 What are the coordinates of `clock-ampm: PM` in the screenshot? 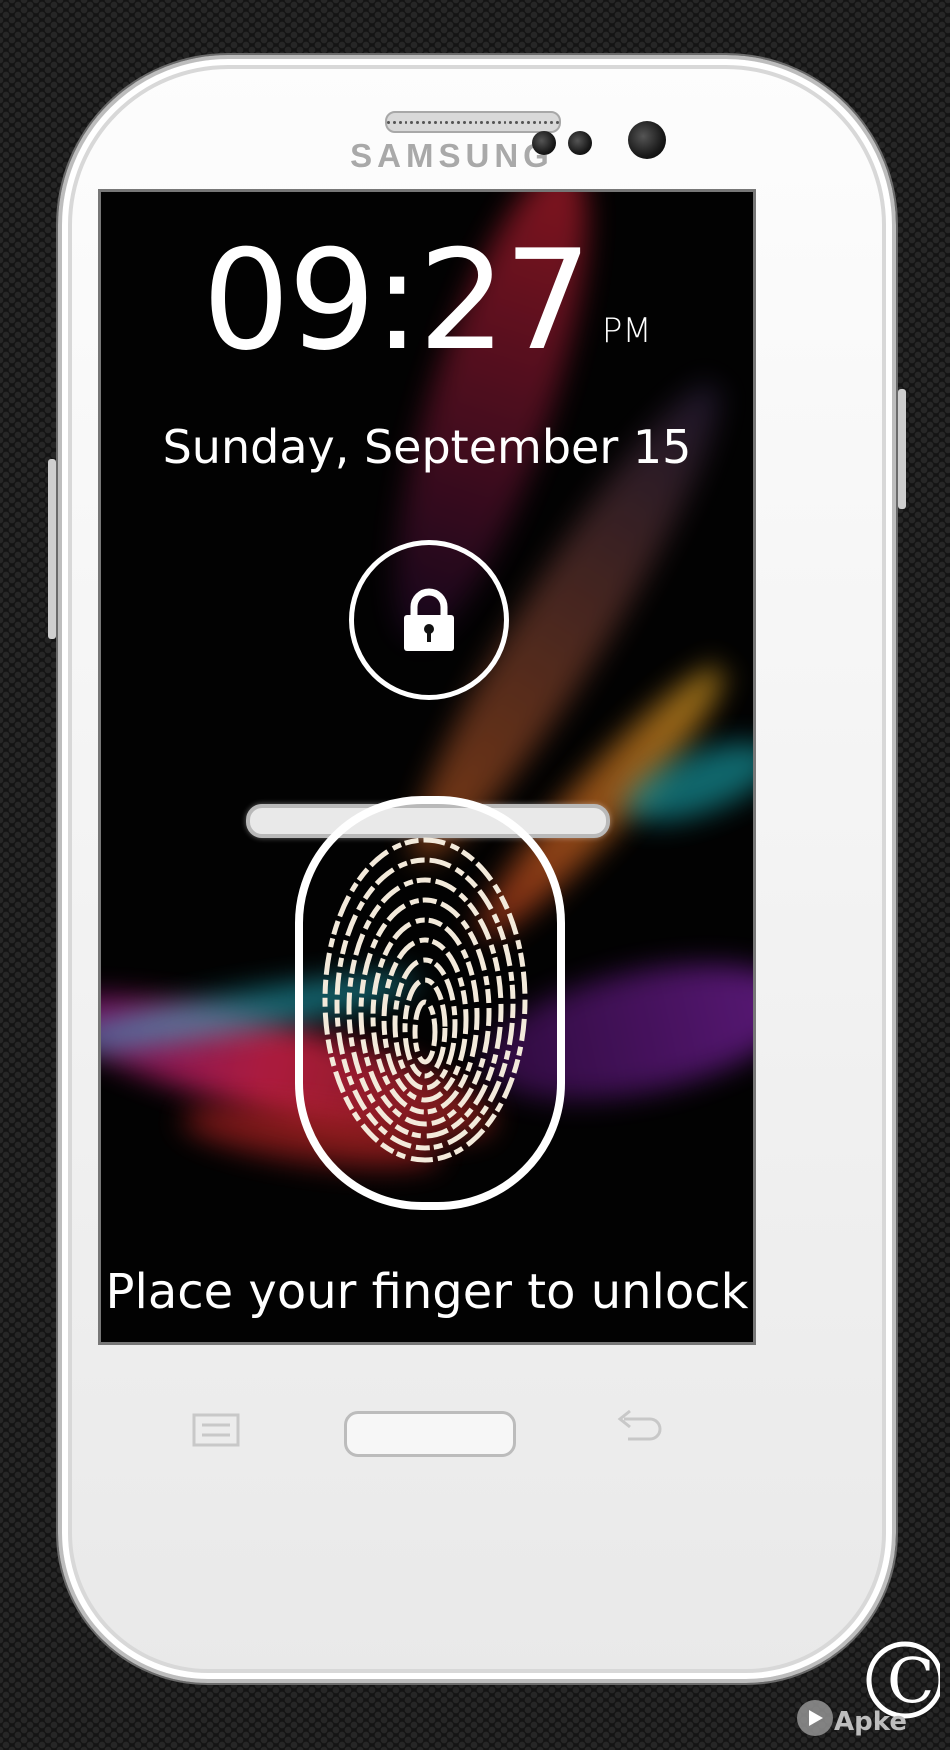 It's located at (626, 331).